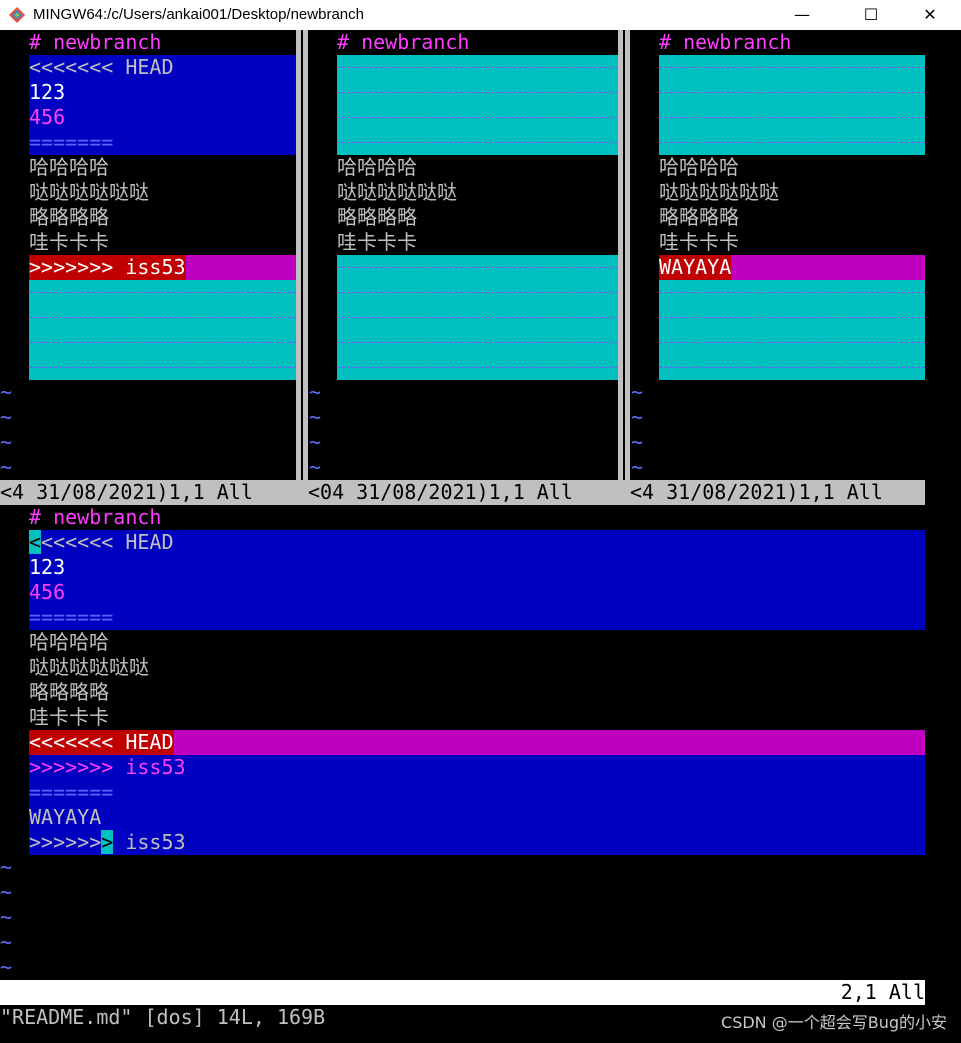 The height and width of the screenshot is (1043, 961). Describe the element at coordinates (65, 817) in the screenshot. I see `code-line: WAYAYA` at that location.